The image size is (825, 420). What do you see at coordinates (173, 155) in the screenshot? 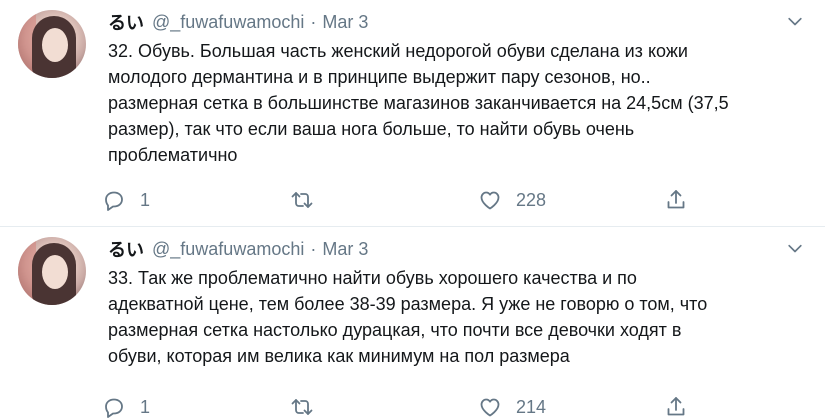
I see `tweet-text-line: проблематично` at bounding box center [173, 155].